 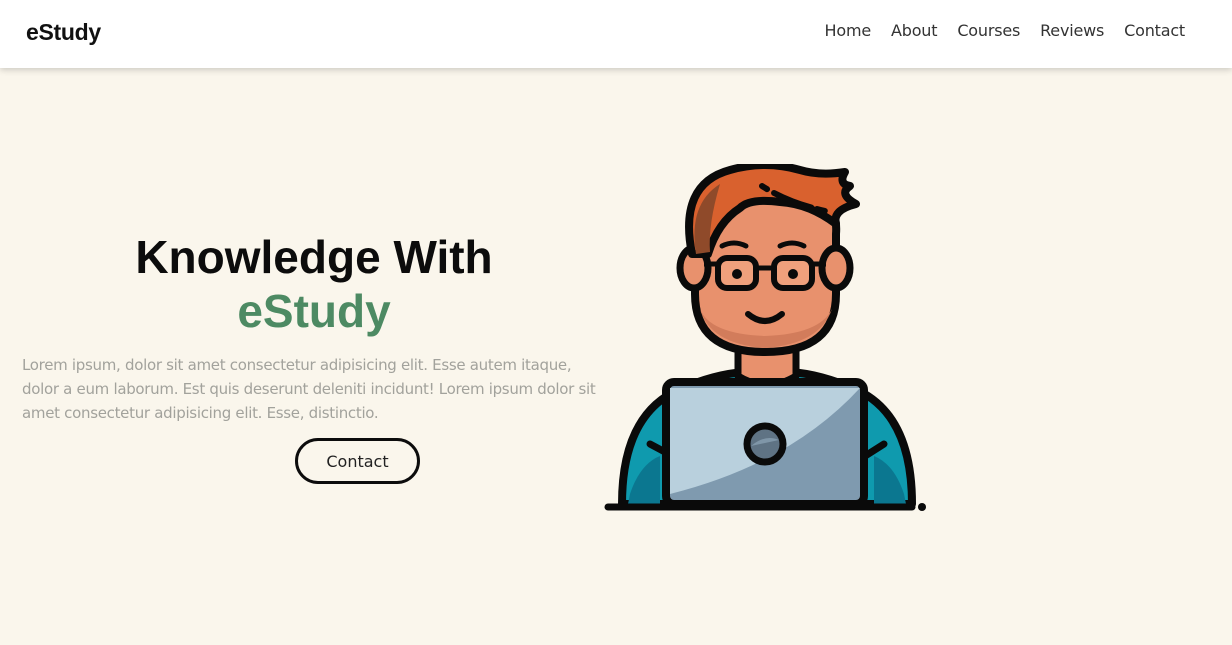 I want to click on hero-title-accent: eStudy, so click(x=314, y=311).